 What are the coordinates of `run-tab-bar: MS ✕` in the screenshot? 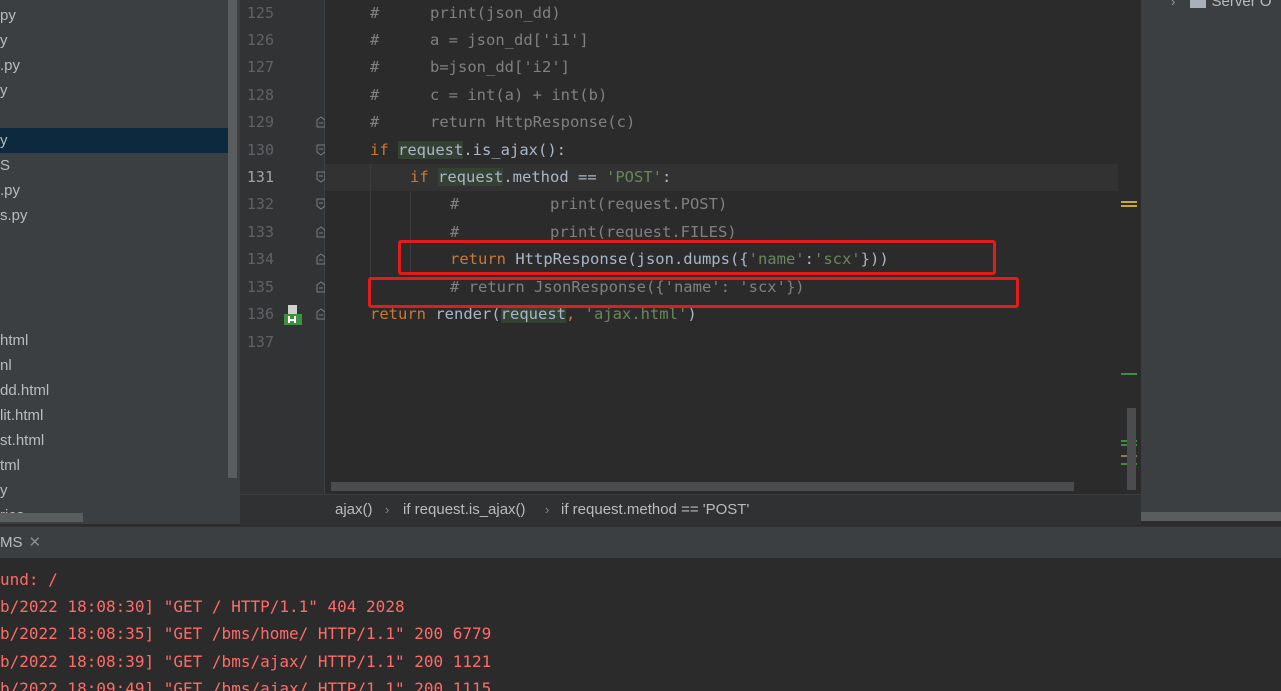 It's located at (640, 542).